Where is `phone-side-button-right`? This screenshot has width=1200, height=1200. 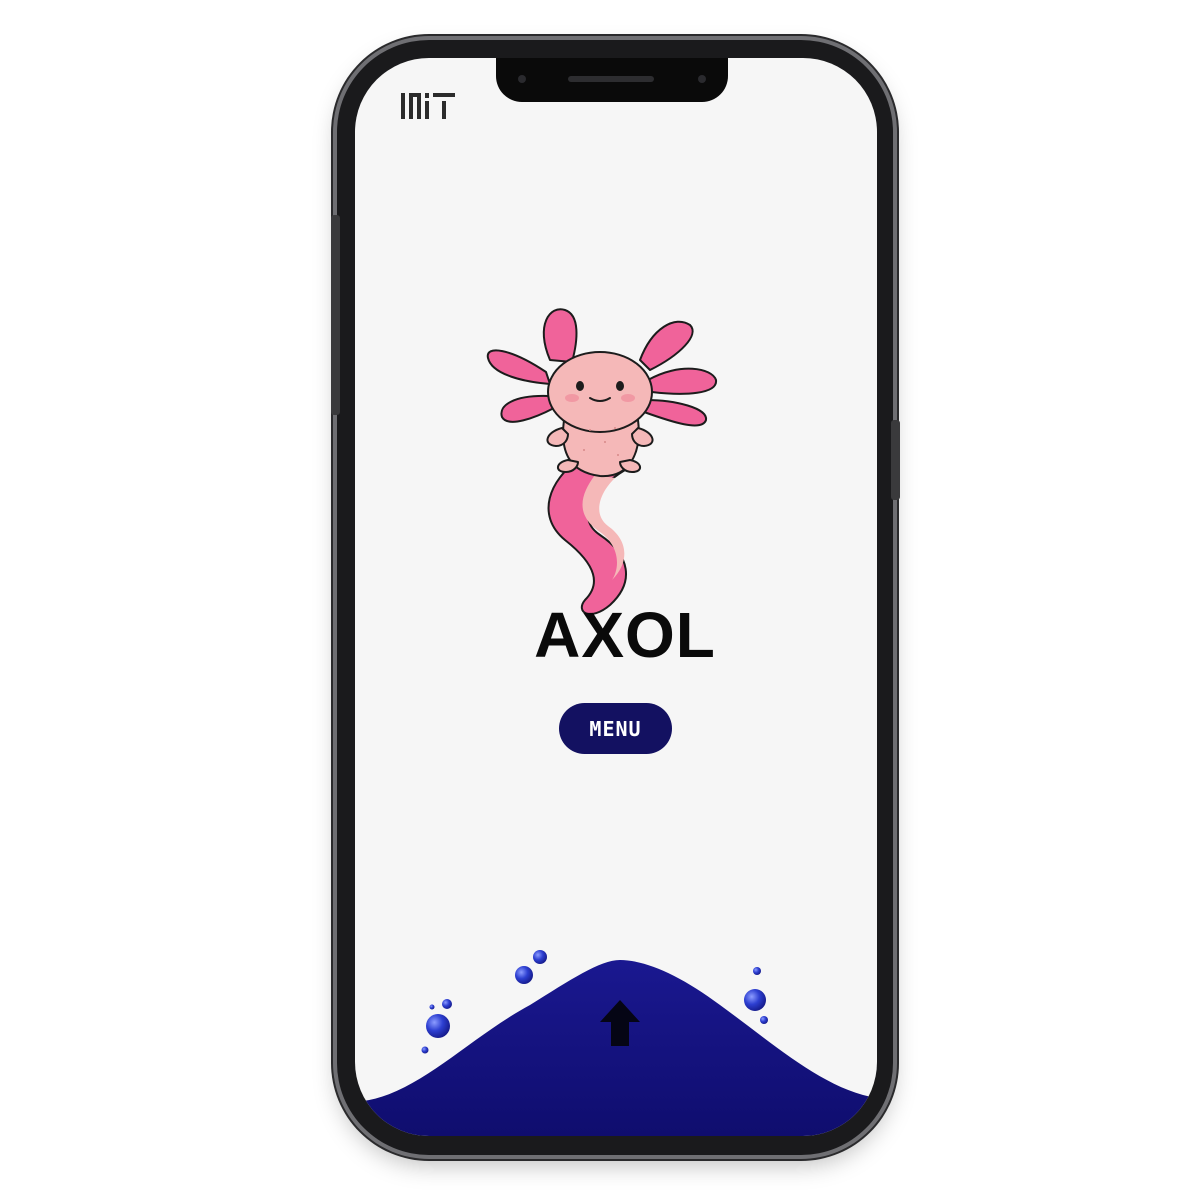 phone-side-button-right is located at coordinates (895, 460).